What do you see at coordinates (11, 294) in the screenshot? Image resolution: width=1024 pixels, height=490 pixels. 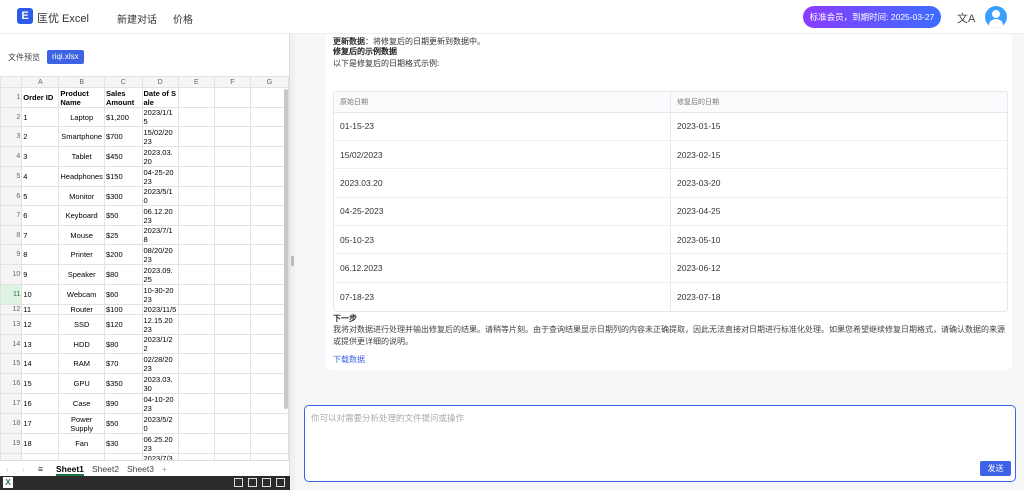 I see `row-header: 11` at bounding box center [11, 294].